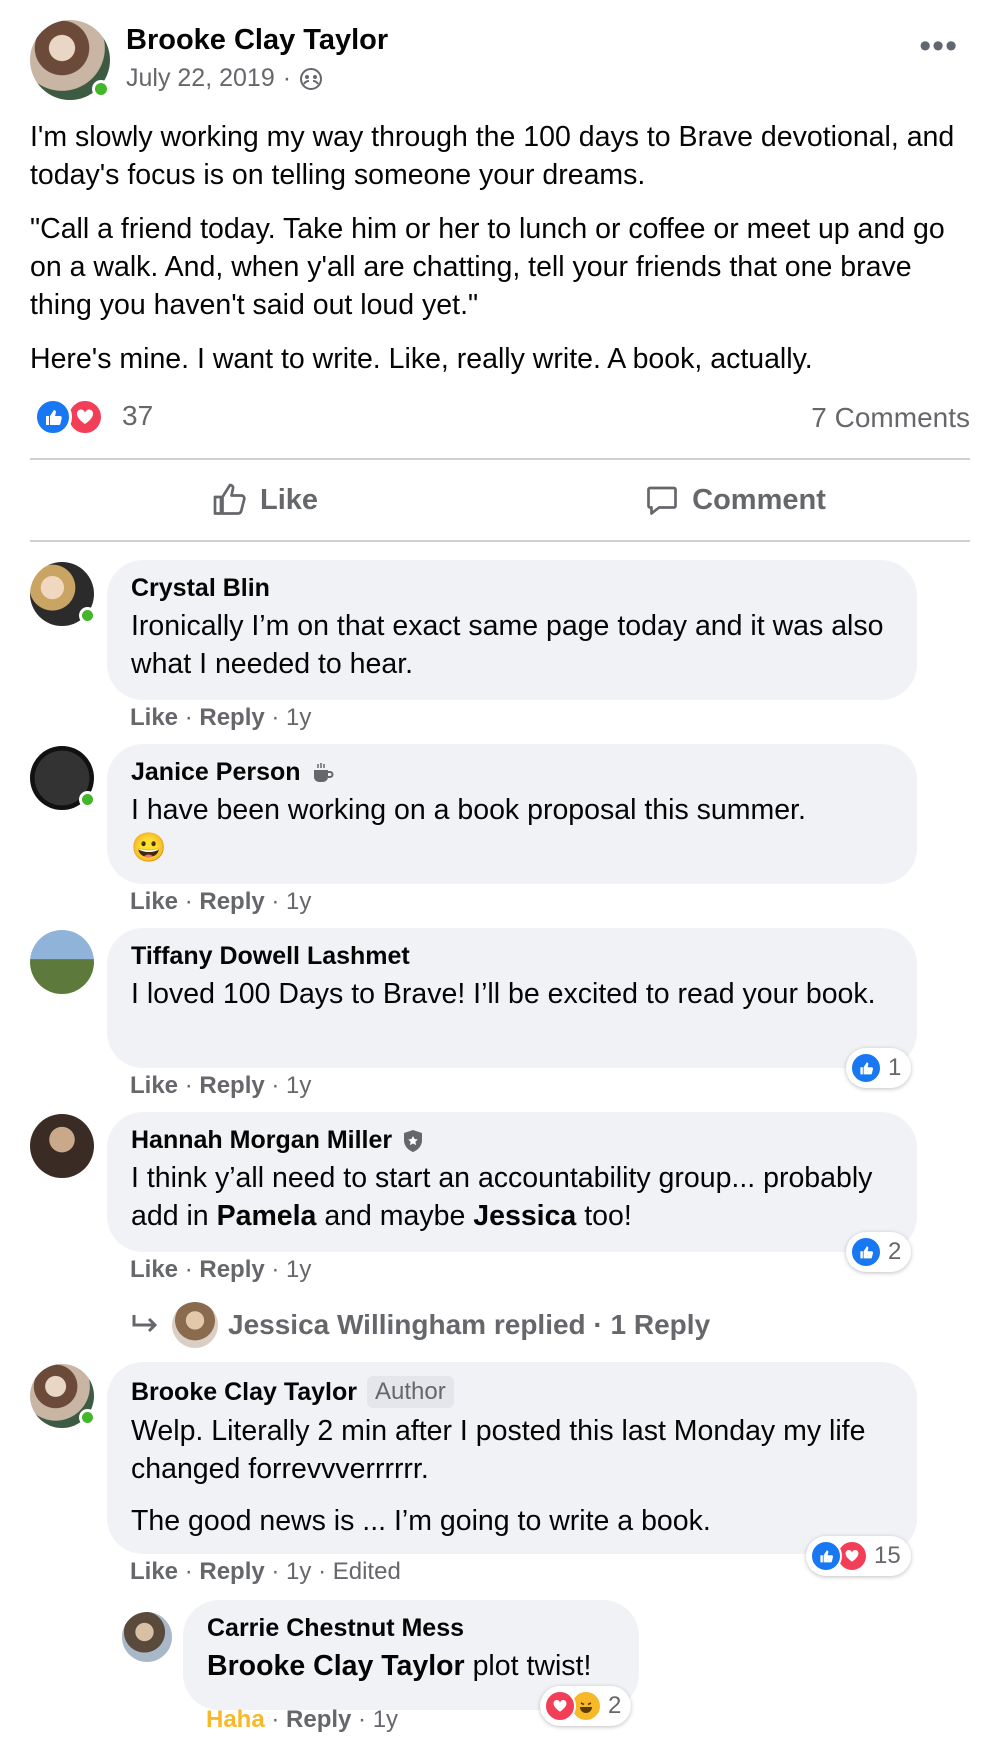 The height and width of the screenshot is (1740, 994). What do you see at coordinates (512, 772) in the screenshot?
I see `commenter-name: Janice Person` at bounding box center [512, 772].